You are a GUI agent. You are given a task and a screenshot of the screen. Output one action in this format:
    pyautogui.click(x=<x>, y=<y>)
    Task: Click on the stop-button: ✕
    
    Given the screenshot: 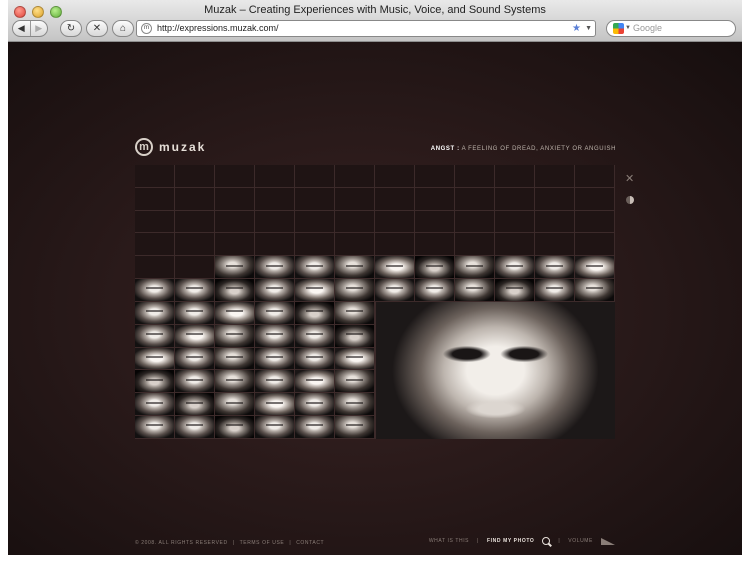 What is the action you would take?
    pyautogui.click(x=97, y=28)
    